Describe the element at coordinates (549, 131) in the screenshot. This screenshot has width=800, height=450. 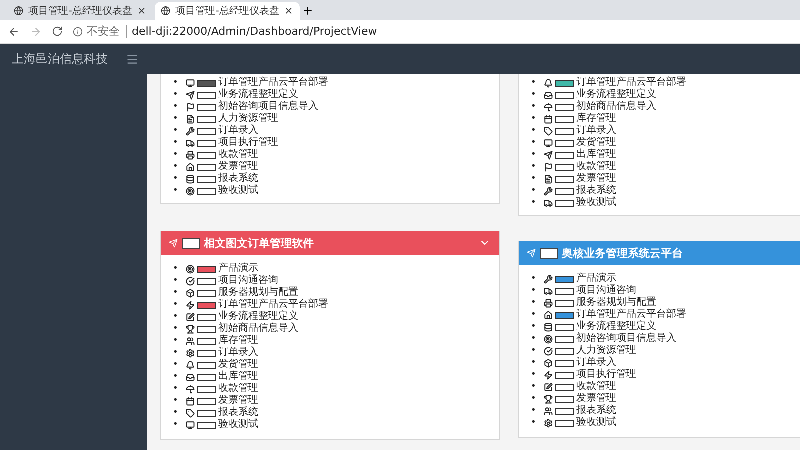
I see `tag-icon` at that location.